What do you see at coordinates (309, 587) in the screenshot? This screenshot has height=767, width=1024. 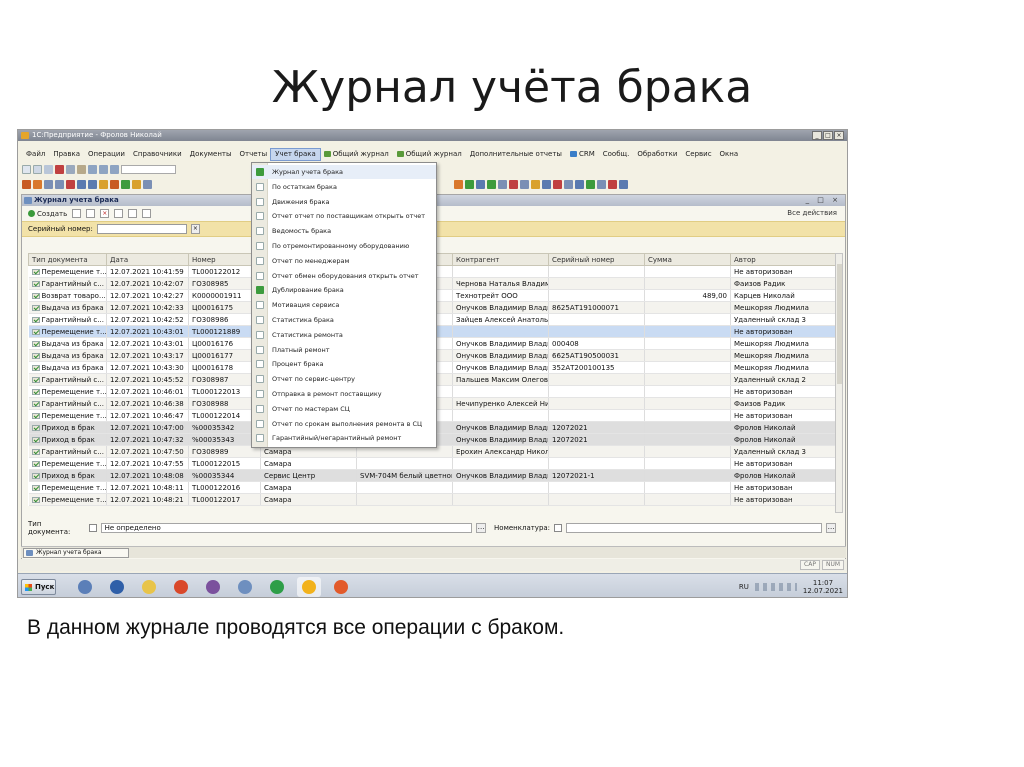 I see `taskbar-app-1c` at bounding box center [309, 587].